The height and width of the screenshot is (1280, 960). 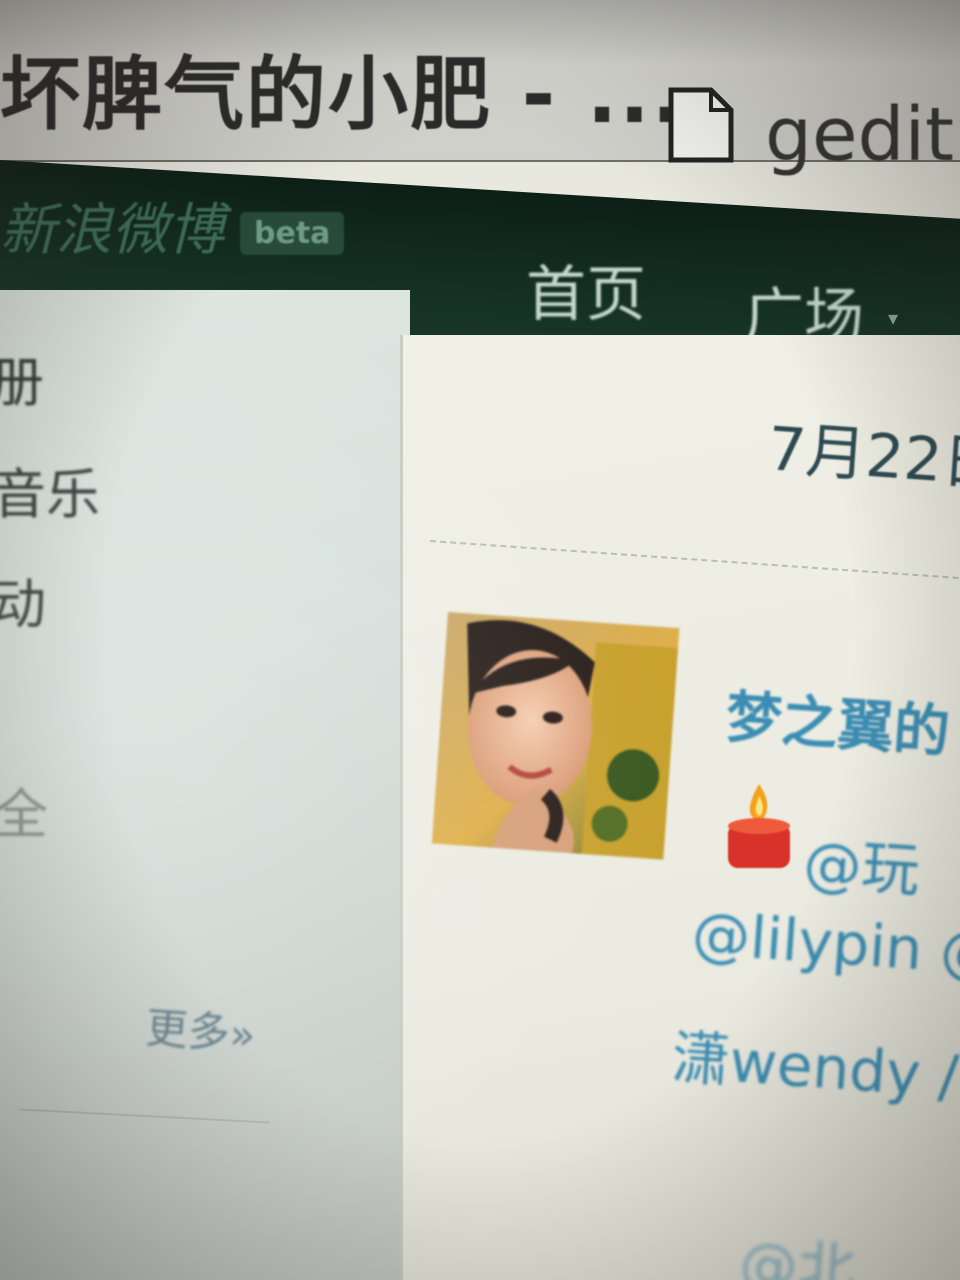 What do you see at coordinates (859, 135) in the screenshot?
I see `app-tab-label: gedit` at bounding box center [859, 135].